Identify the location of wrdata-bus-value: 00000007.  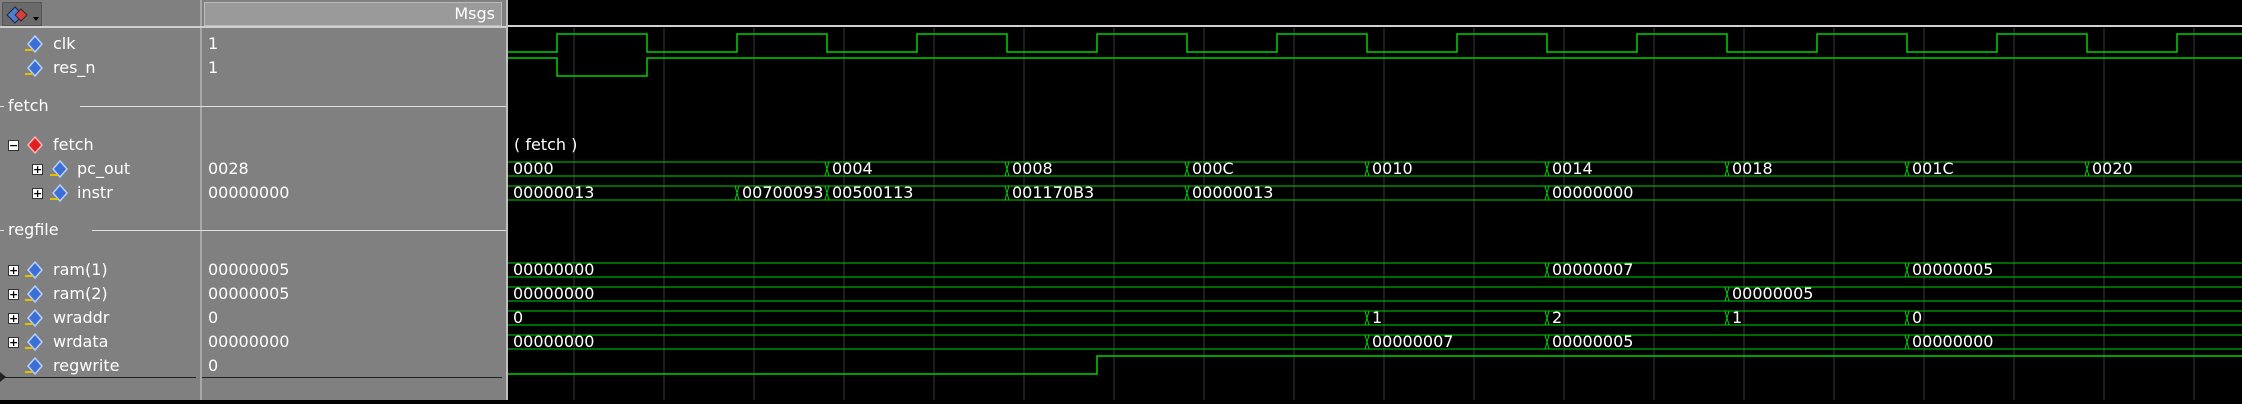
(1412, 341).